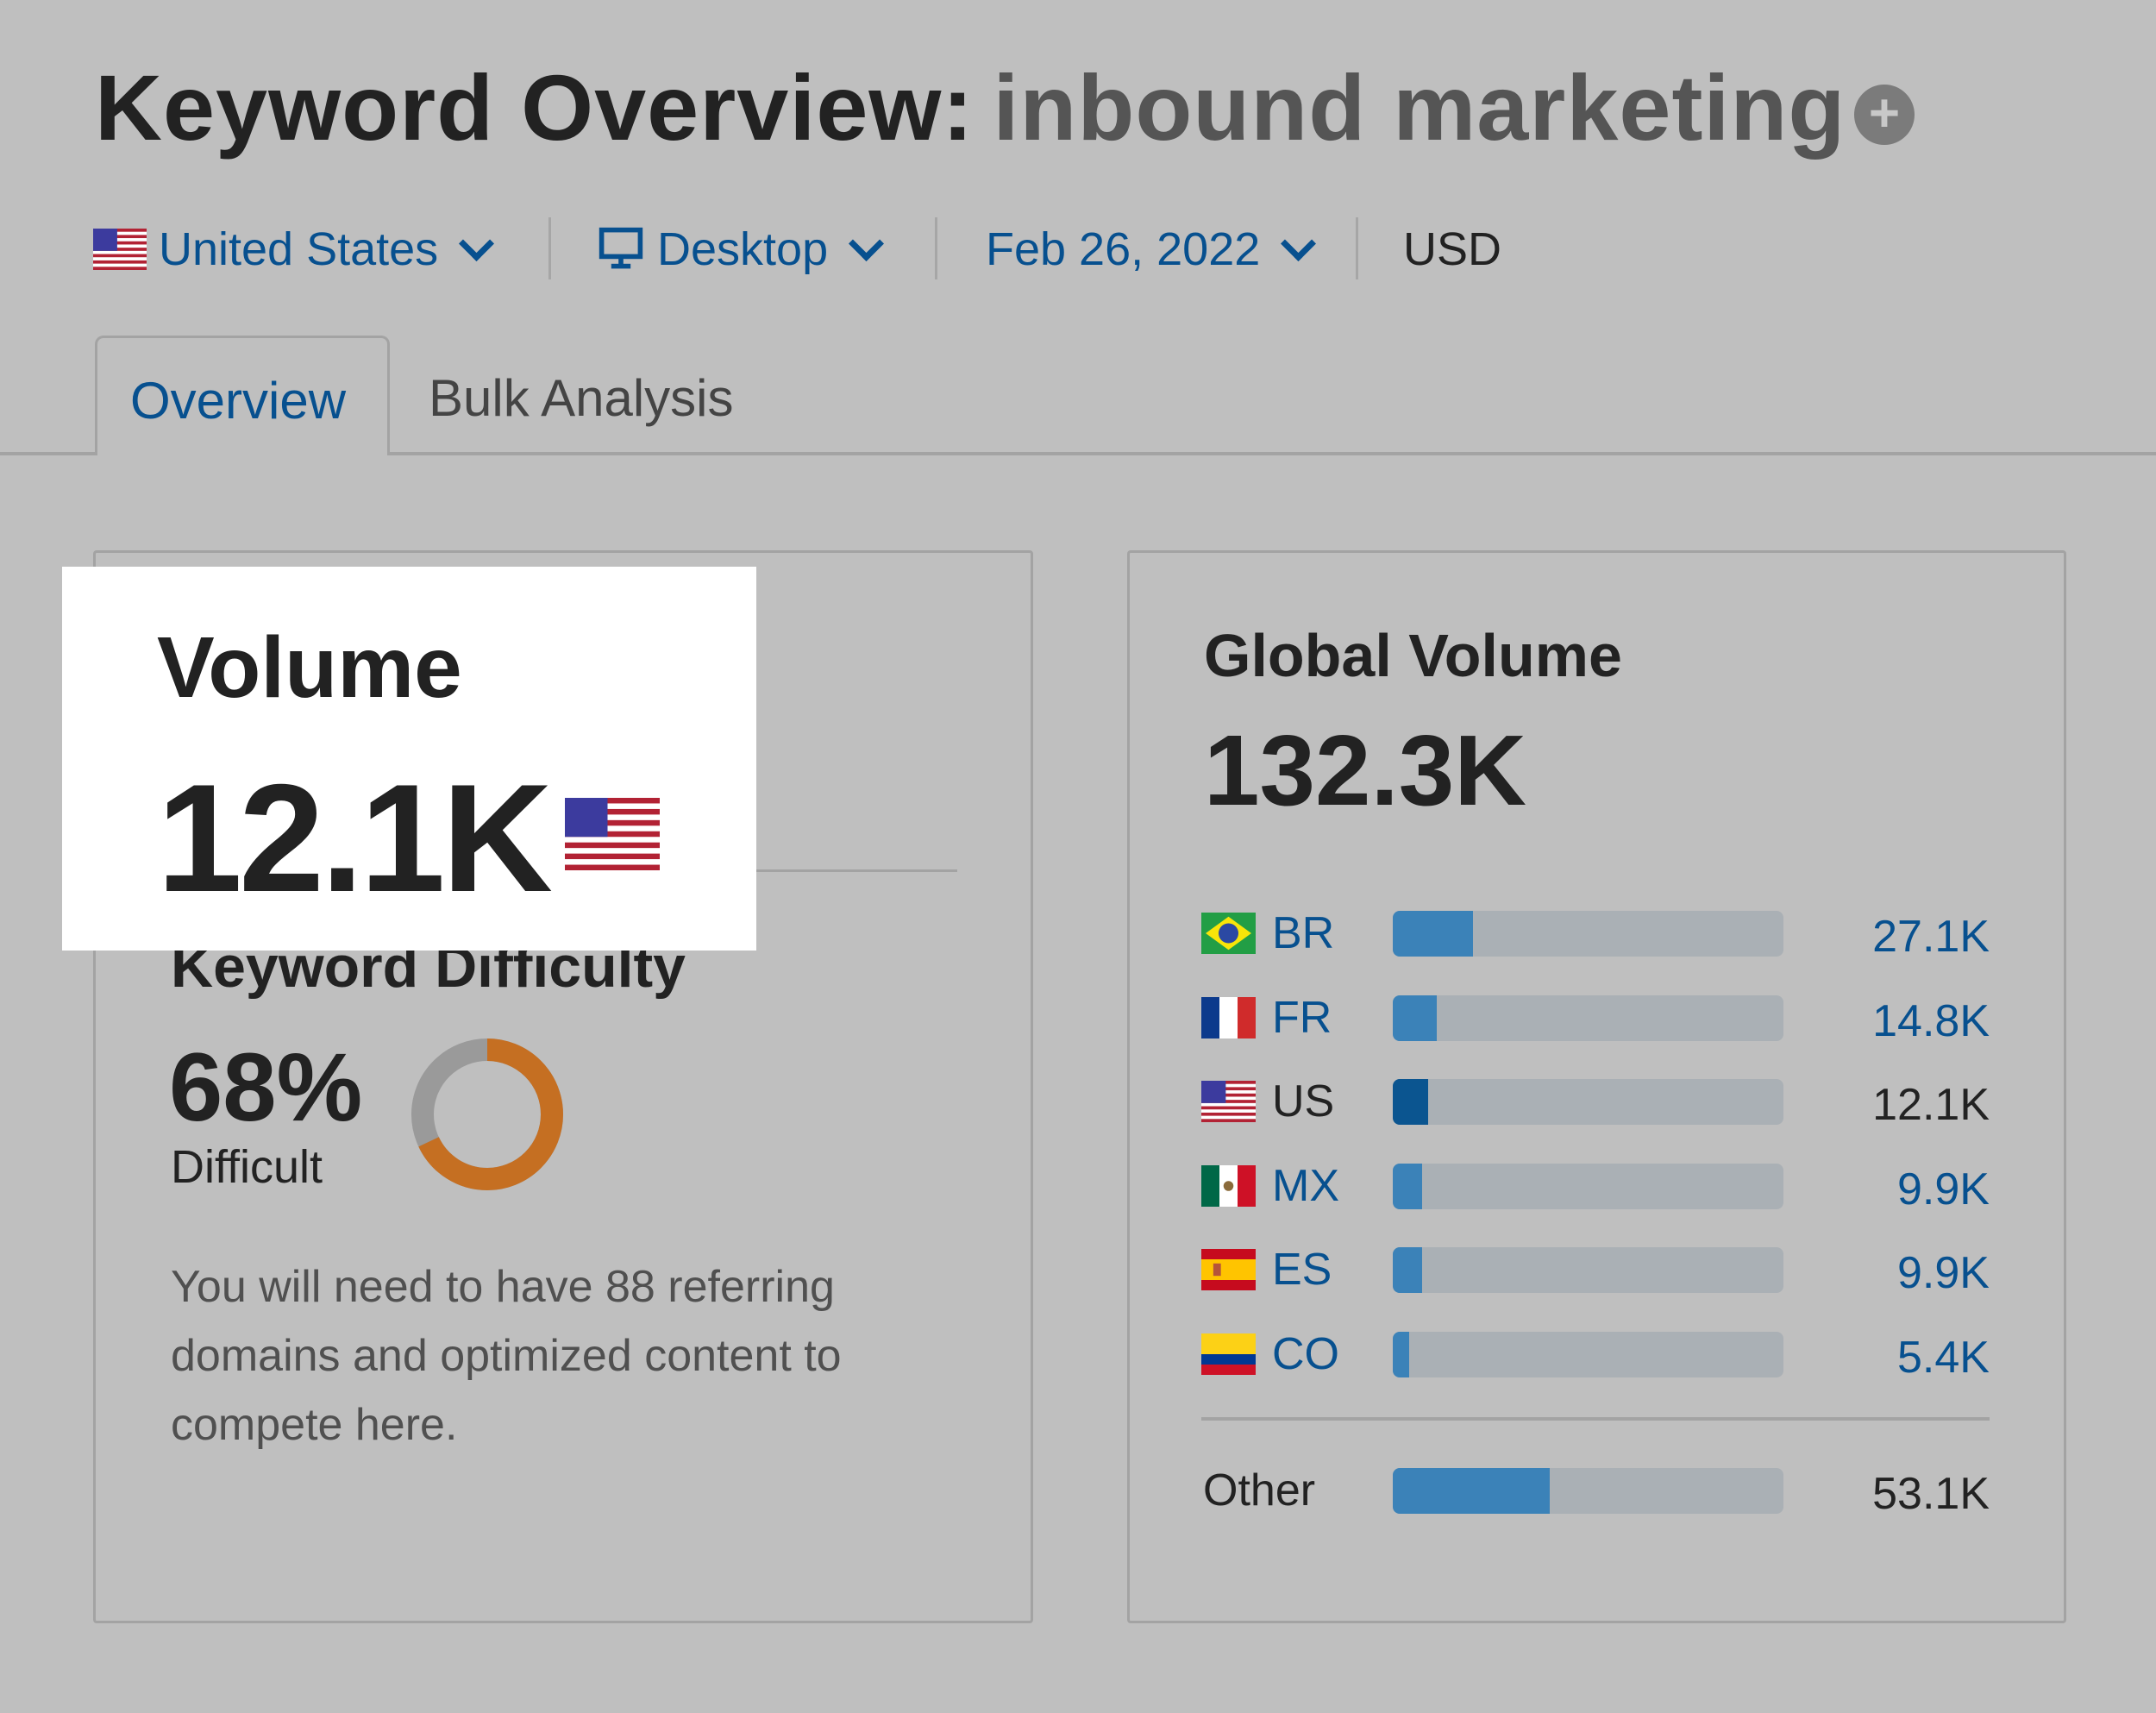 The image size is (2156, 1713). Describe the element at coordinates (1419, 107) in the screenshot. I see `title-keyword: inbound marketing` at that location.